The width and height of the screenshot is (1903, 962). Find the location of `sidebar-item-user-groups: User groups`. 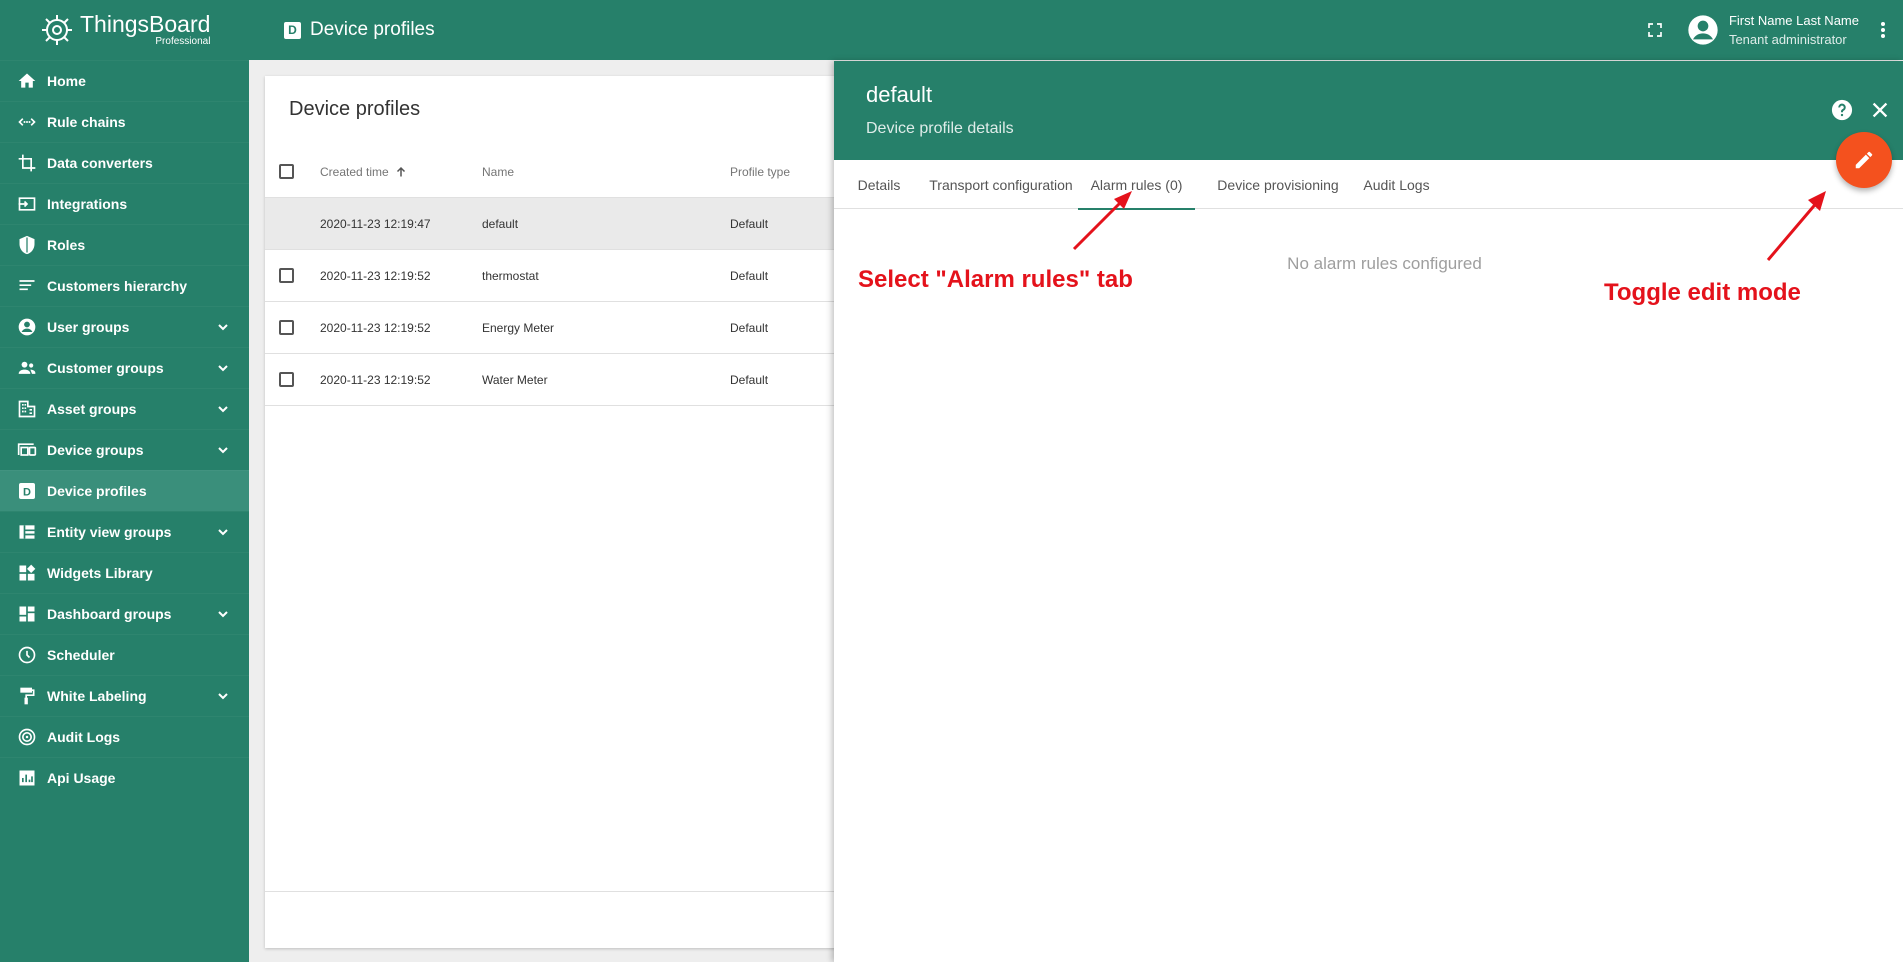

sidebar-item-user-groups: User groups is located at coordinates (124, 326).